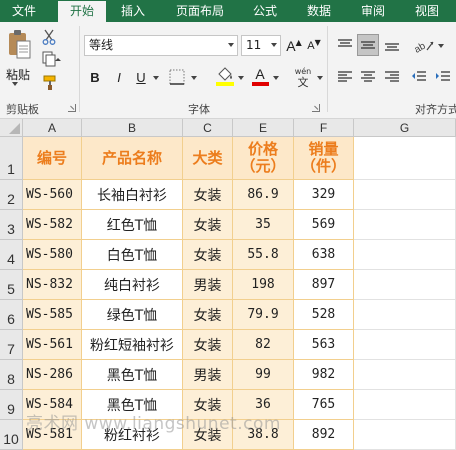 The height and width of the screenshot is (450, 456). What do you see at coordinates (52, 255) in the screenshot?
I see `cell-code: WS-580` at bounding box center [52, 255].